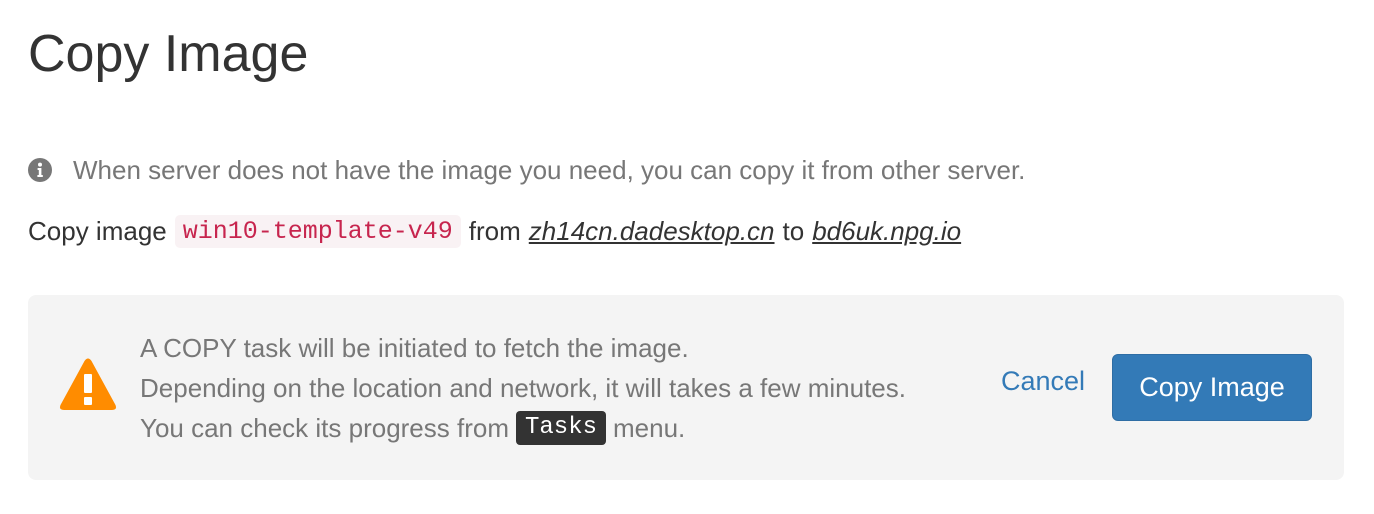 The height and width of the screenshot is (514, 1374). Describe the element at coordinates (324, 428) in the screenshot. I see `confirm-line-3-prefix: You can check its progress from` at that location.